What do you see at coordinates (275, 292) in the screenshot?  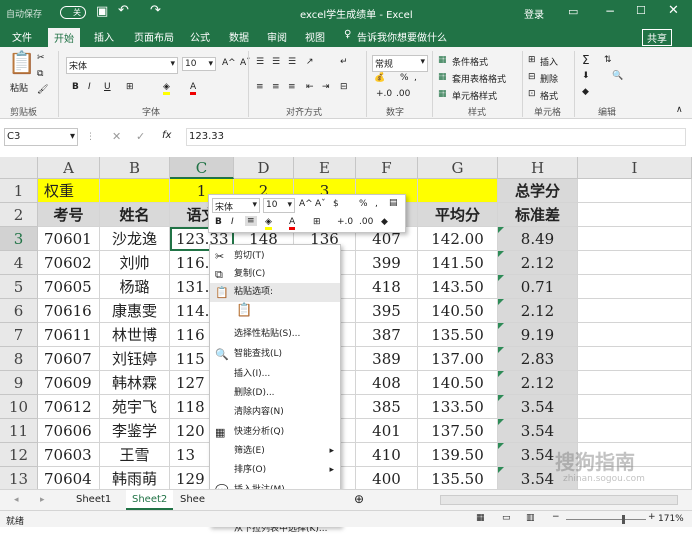 I see `context-menu-item-2: 📋 粘贴选项:` at bounding box center [275, 292].